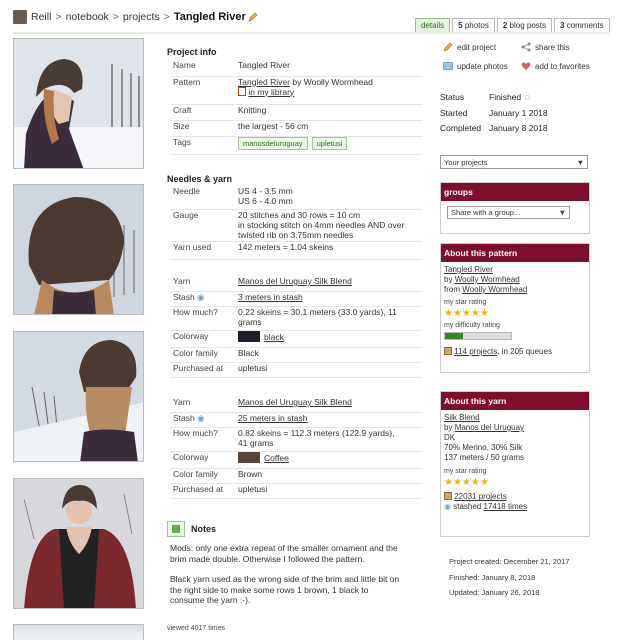 This screenshot has width=619, height=640. I want to click on difficulty-bar, so click(478, 336).